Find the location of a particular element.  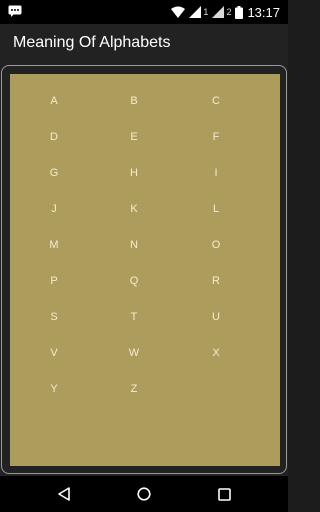

letter-g: G is located at coordinates (54, 173).